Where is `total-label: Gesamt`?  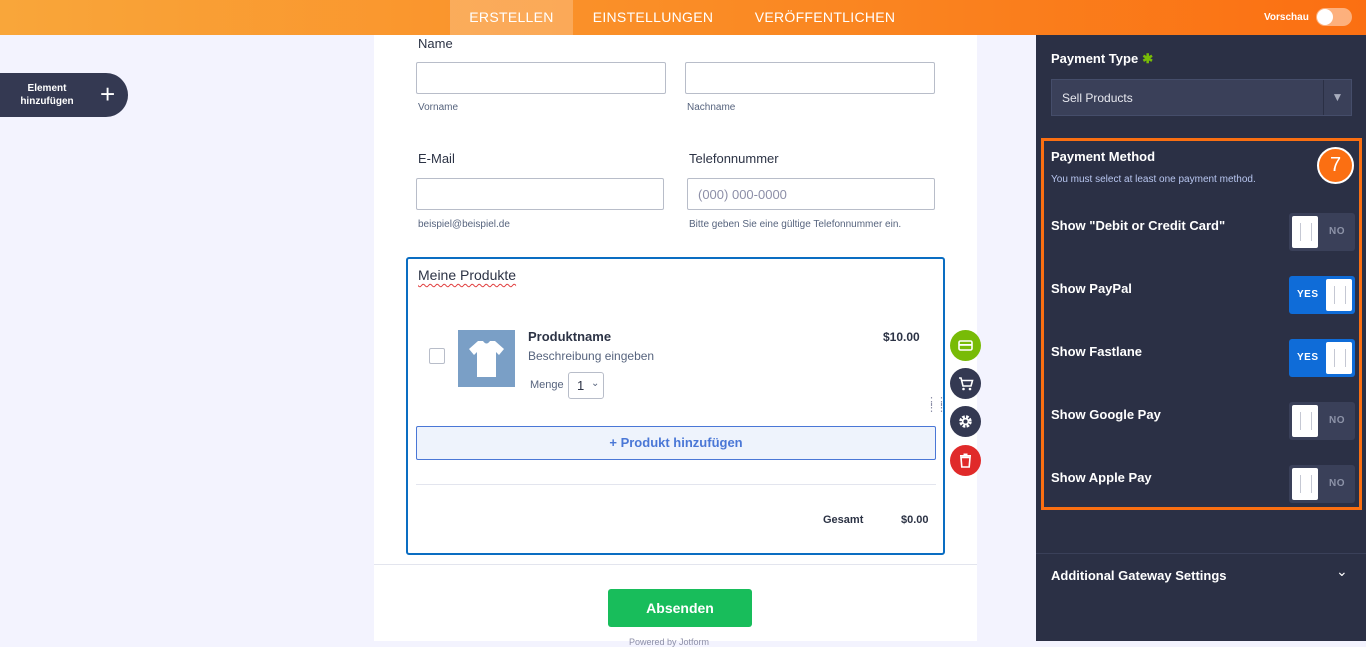
total-label: Gesamt is located at coordinates (843, 520).